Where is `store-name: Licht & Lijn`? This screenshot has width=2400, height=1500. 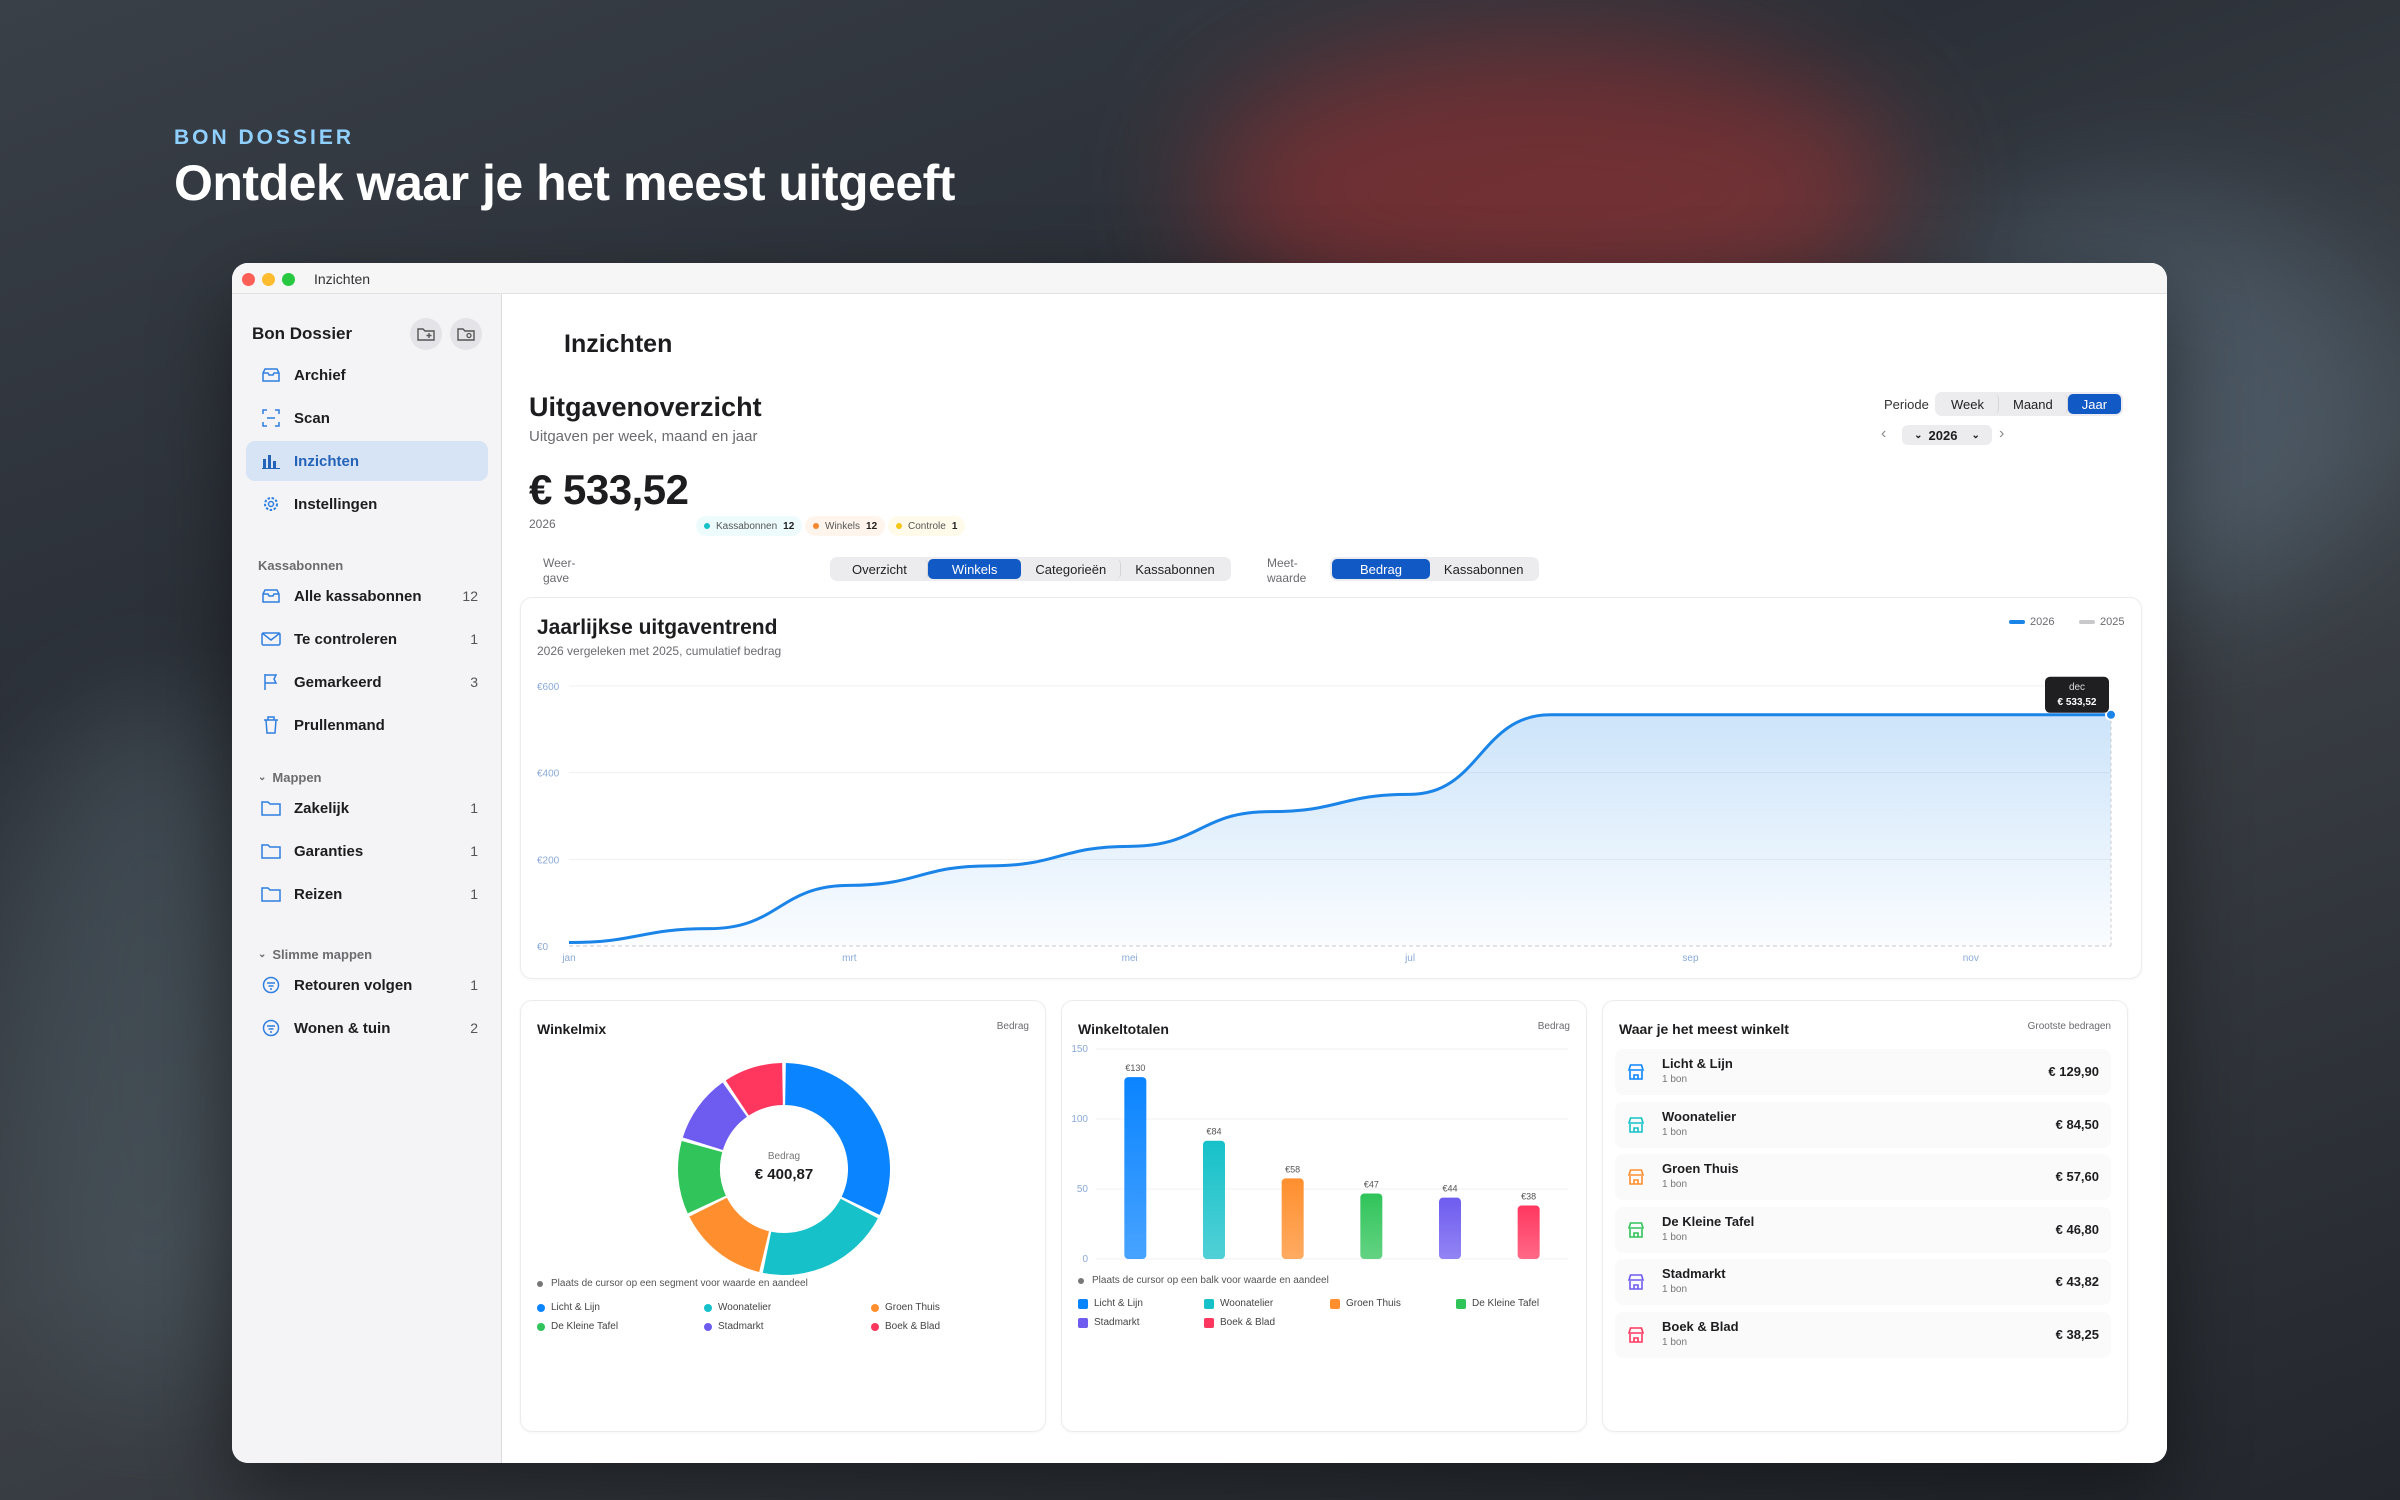 store-name: Licht & Lijn is located at coordinates (1697, 1063).